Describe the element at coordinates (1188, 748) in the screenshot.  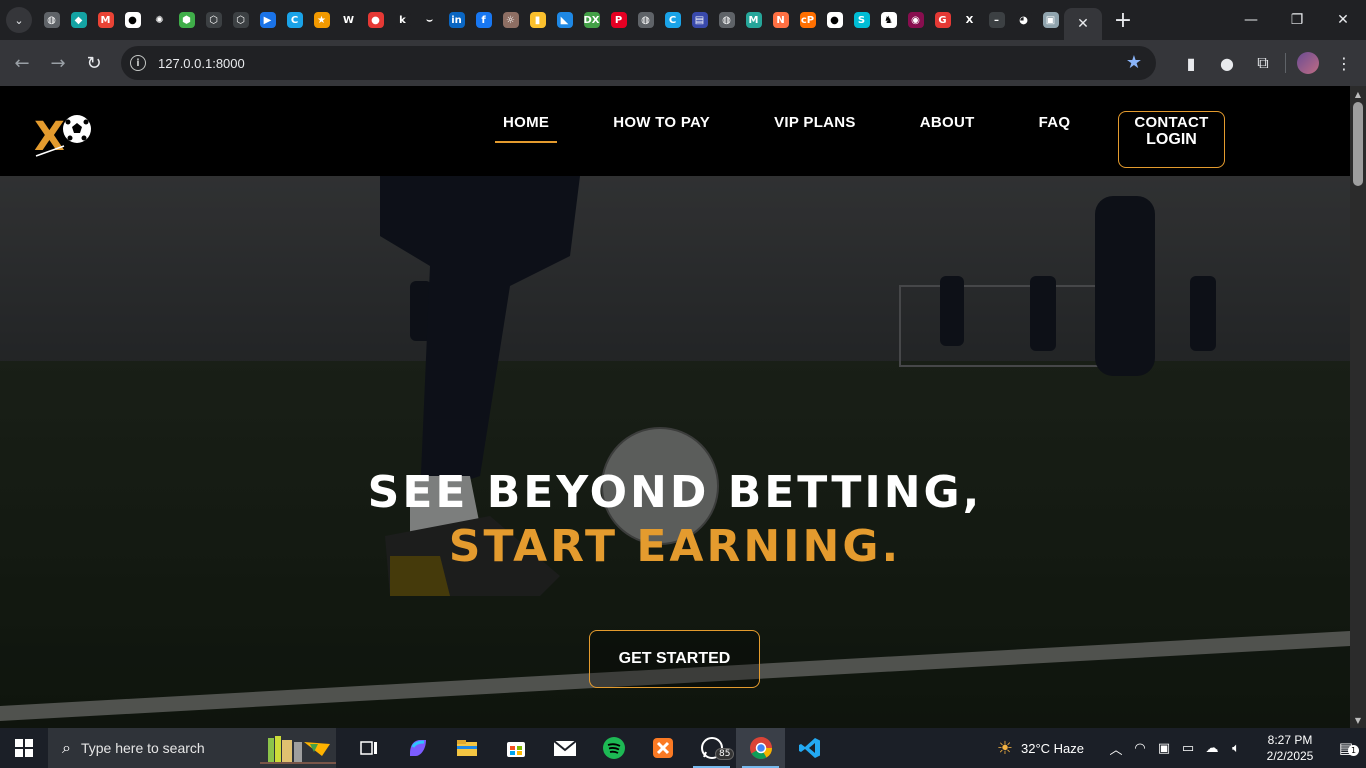
I see `battery-icon: ▭` at that location.